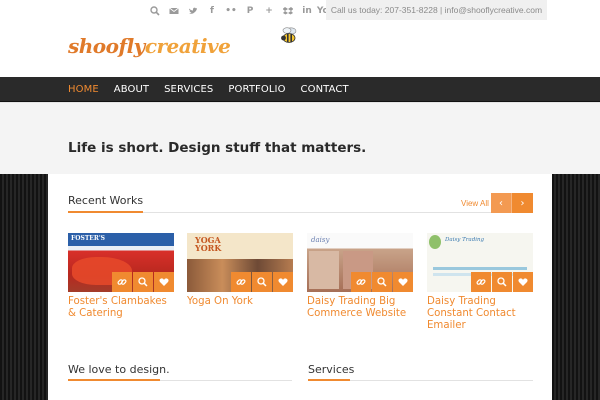  Describe the element at coordinates (187, 46) in the screenshot. I see `logo-text-creative: creative` at that location.